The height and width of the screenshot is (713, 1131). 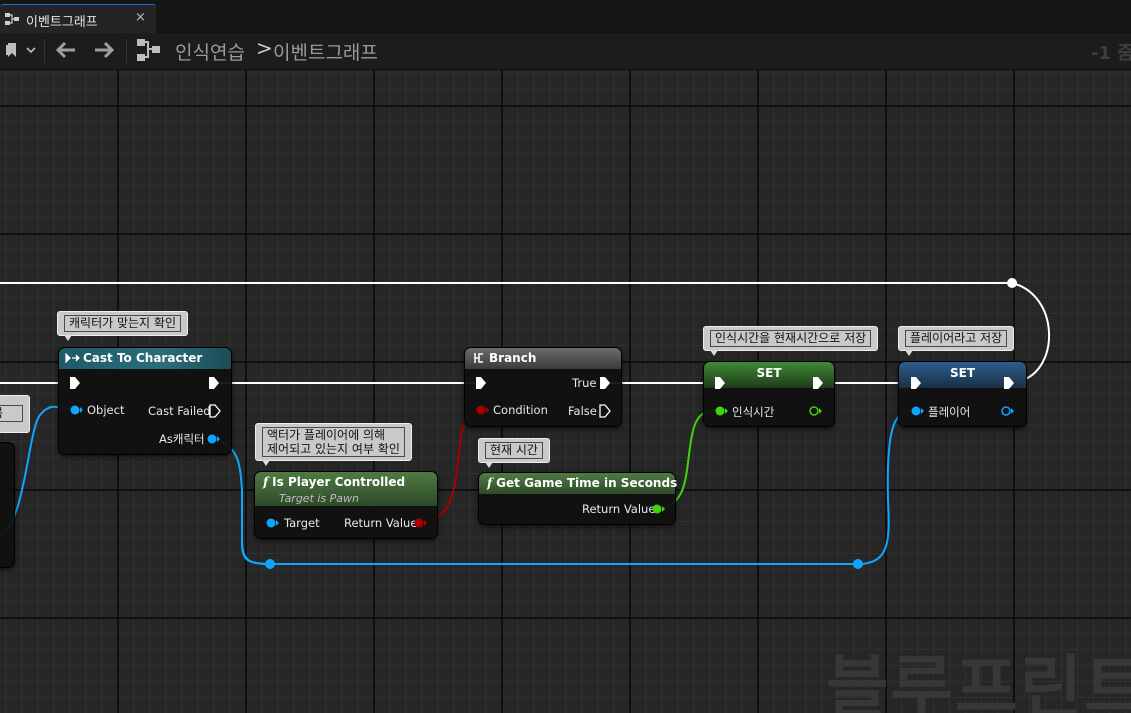 What do you see at coordinates (721, 411) in the screenshot?
I see `float-in-pin` at bounding box center [721, 411].